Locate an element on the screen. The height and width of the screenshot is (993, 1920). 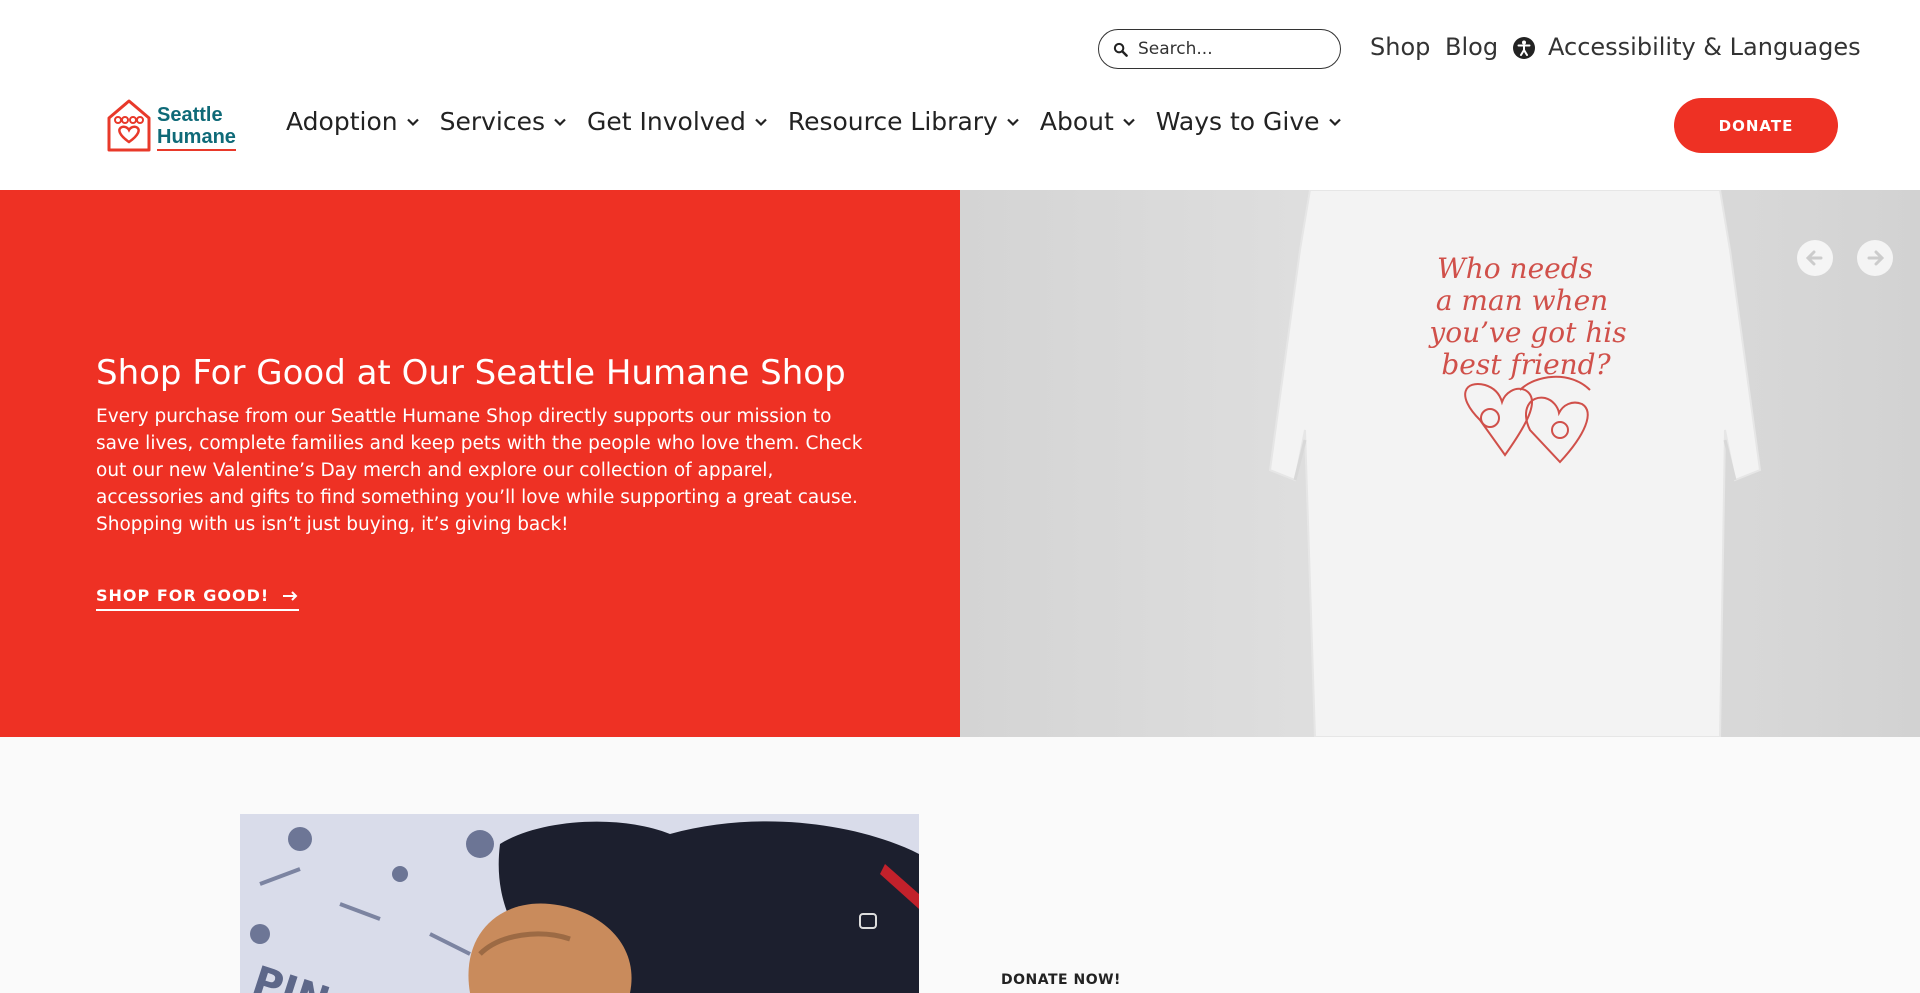
slider-prev-button is located at coordinates (1815, 258).